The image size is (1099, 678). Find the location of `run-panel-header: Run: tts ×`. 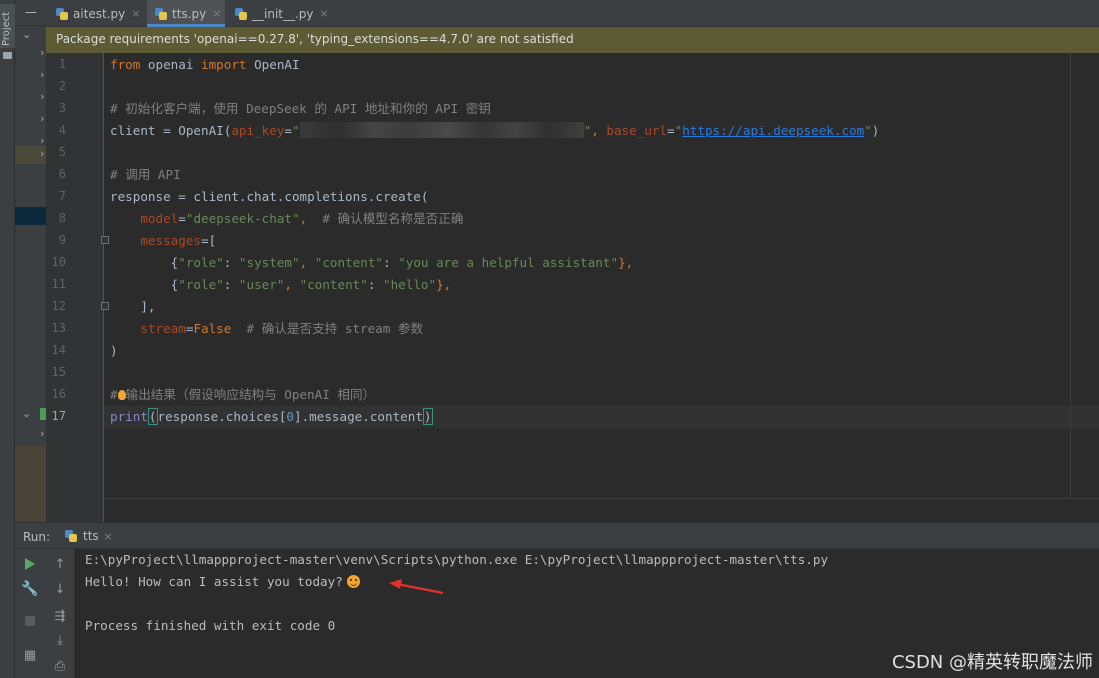

run-panel-header: Run: tts × is located at coordinates (557, 535).